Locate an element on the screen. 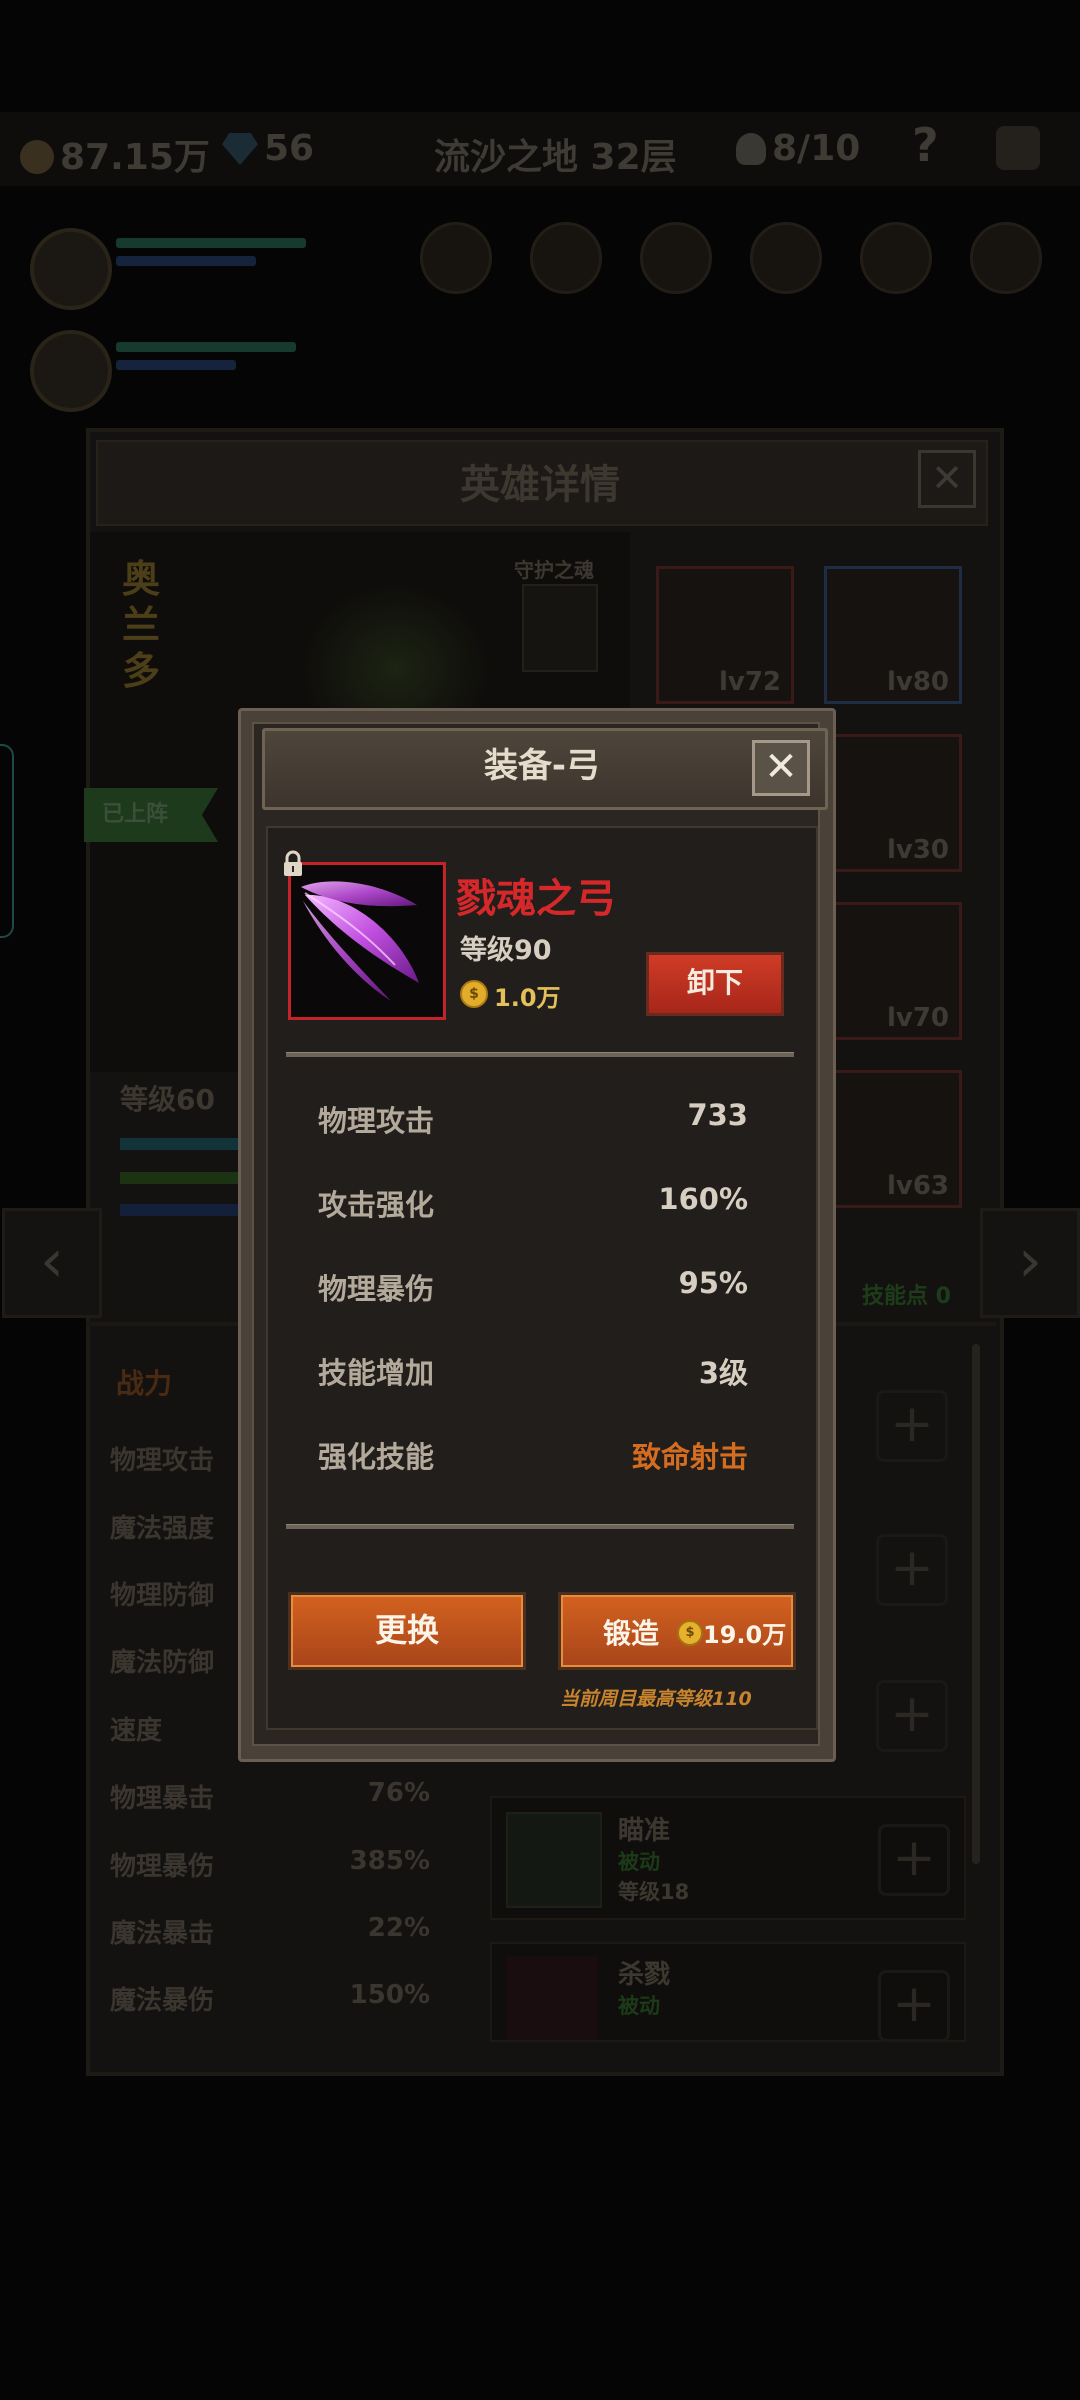 This screenshot has width=1080, height=2400. slot-level: lv30 is located at coordinates (917, 850).